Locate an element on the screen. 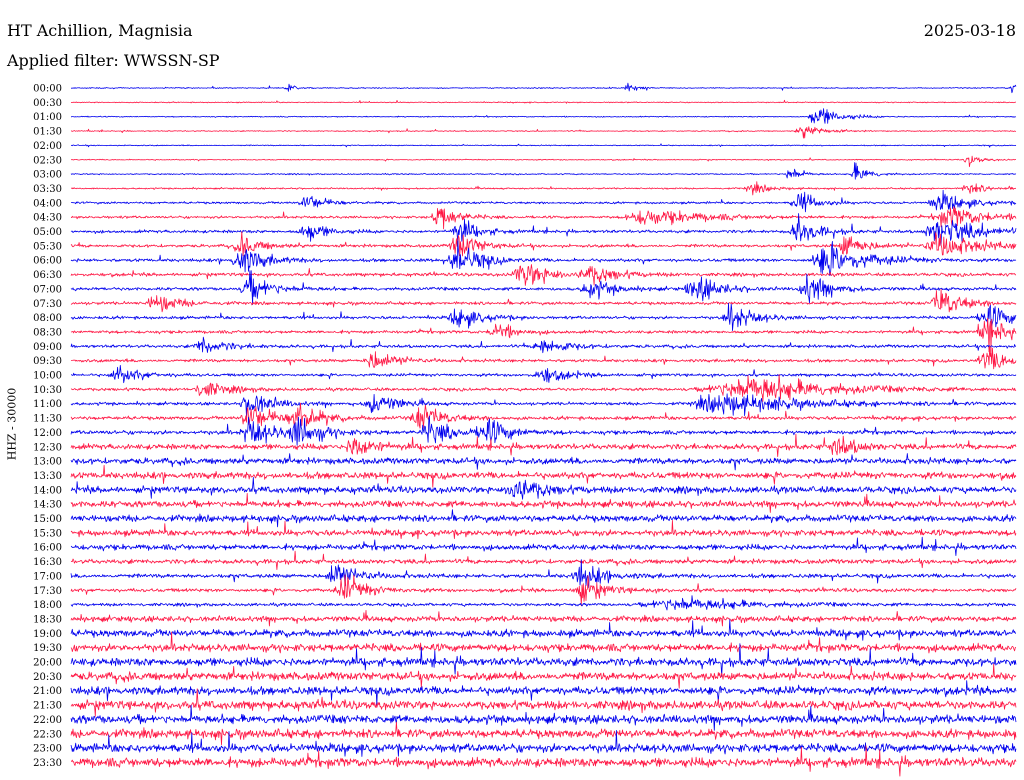 This screenshot has width=1024, height=780. row-time-label: 12:00 is located at coordinates (47, 433).